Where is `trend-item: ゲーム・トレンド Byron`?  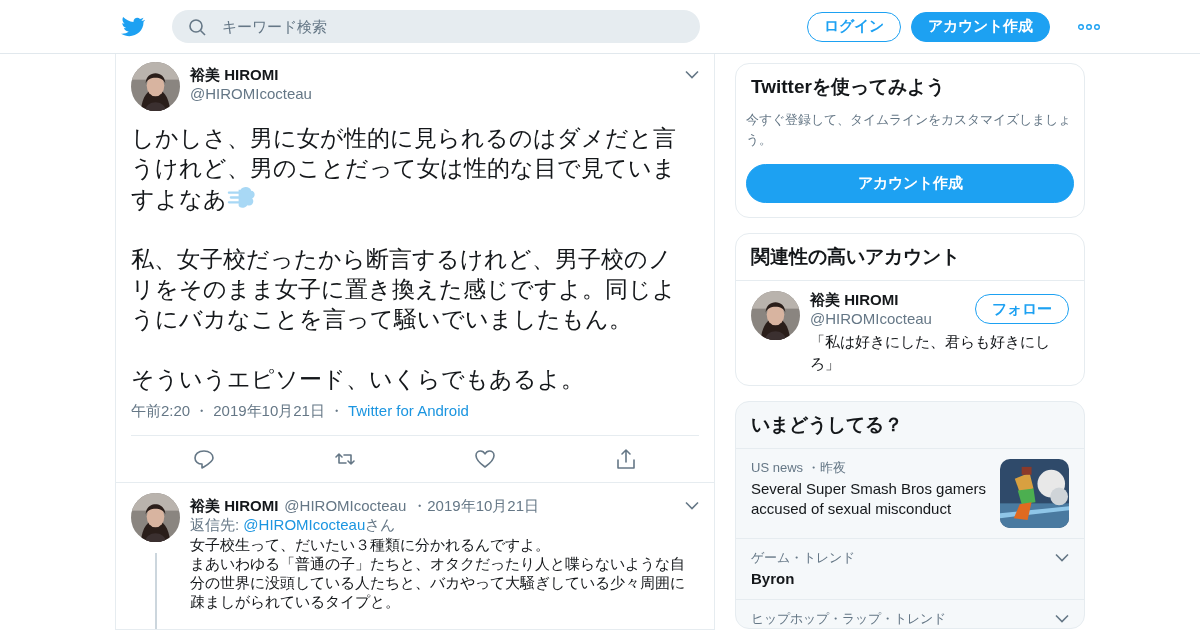 trend-item: ゲーム・トレンド Byron is located at coordinates (910, 569).